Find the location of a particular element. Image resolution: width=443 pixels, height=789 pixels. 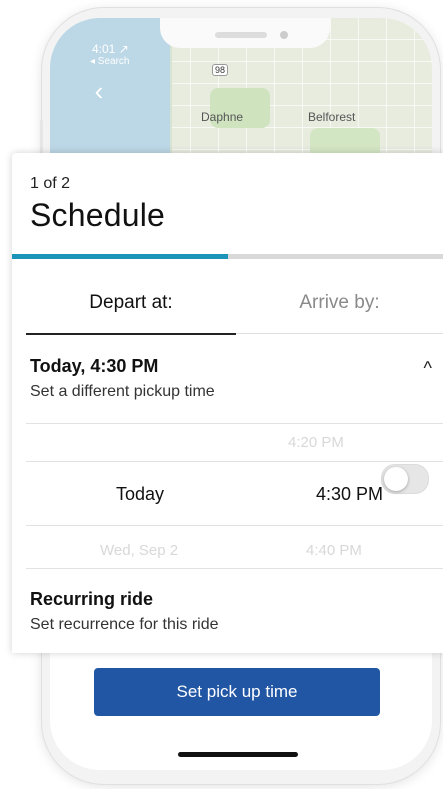

map-label-daphne: Daphne is located at coordinates (222, 117).